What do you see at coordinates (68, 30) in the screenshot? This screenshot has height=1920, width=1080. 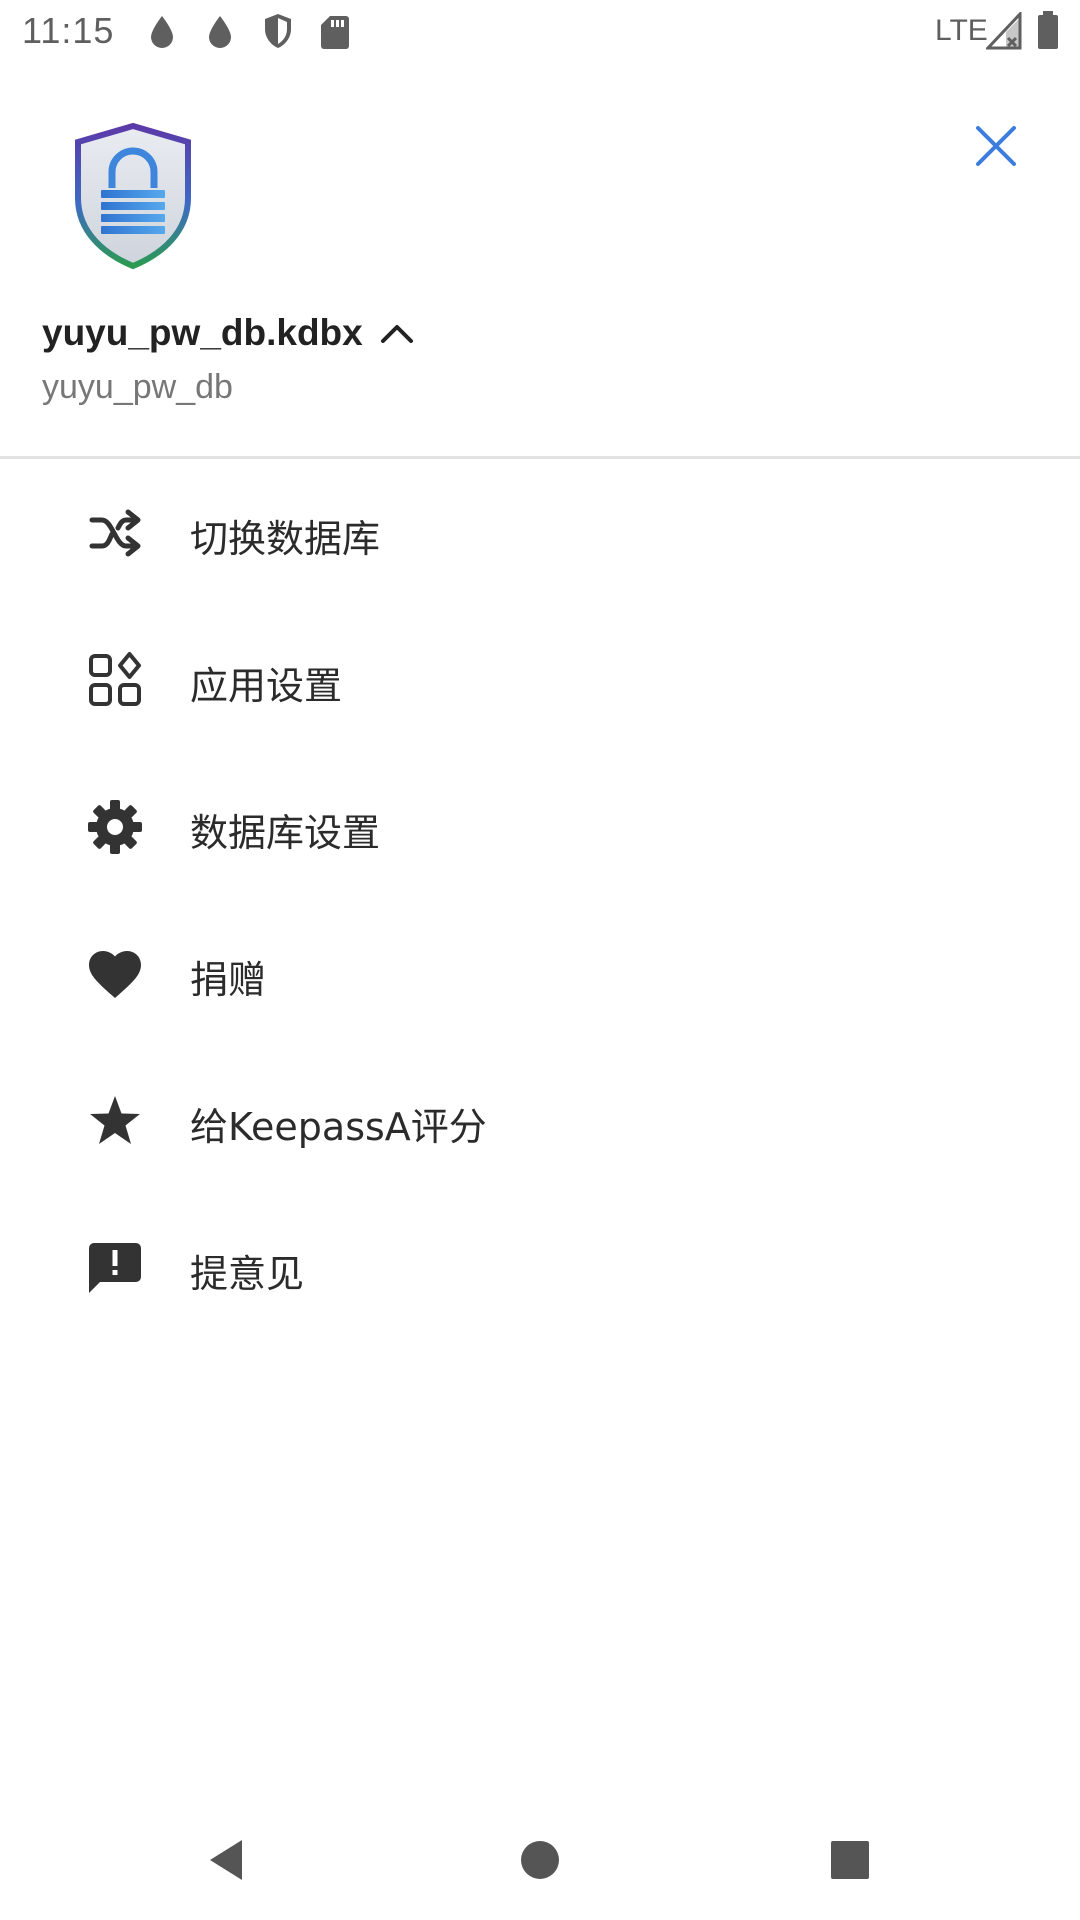 I see `status-time: 11:15` at bounding box center [68, 30].